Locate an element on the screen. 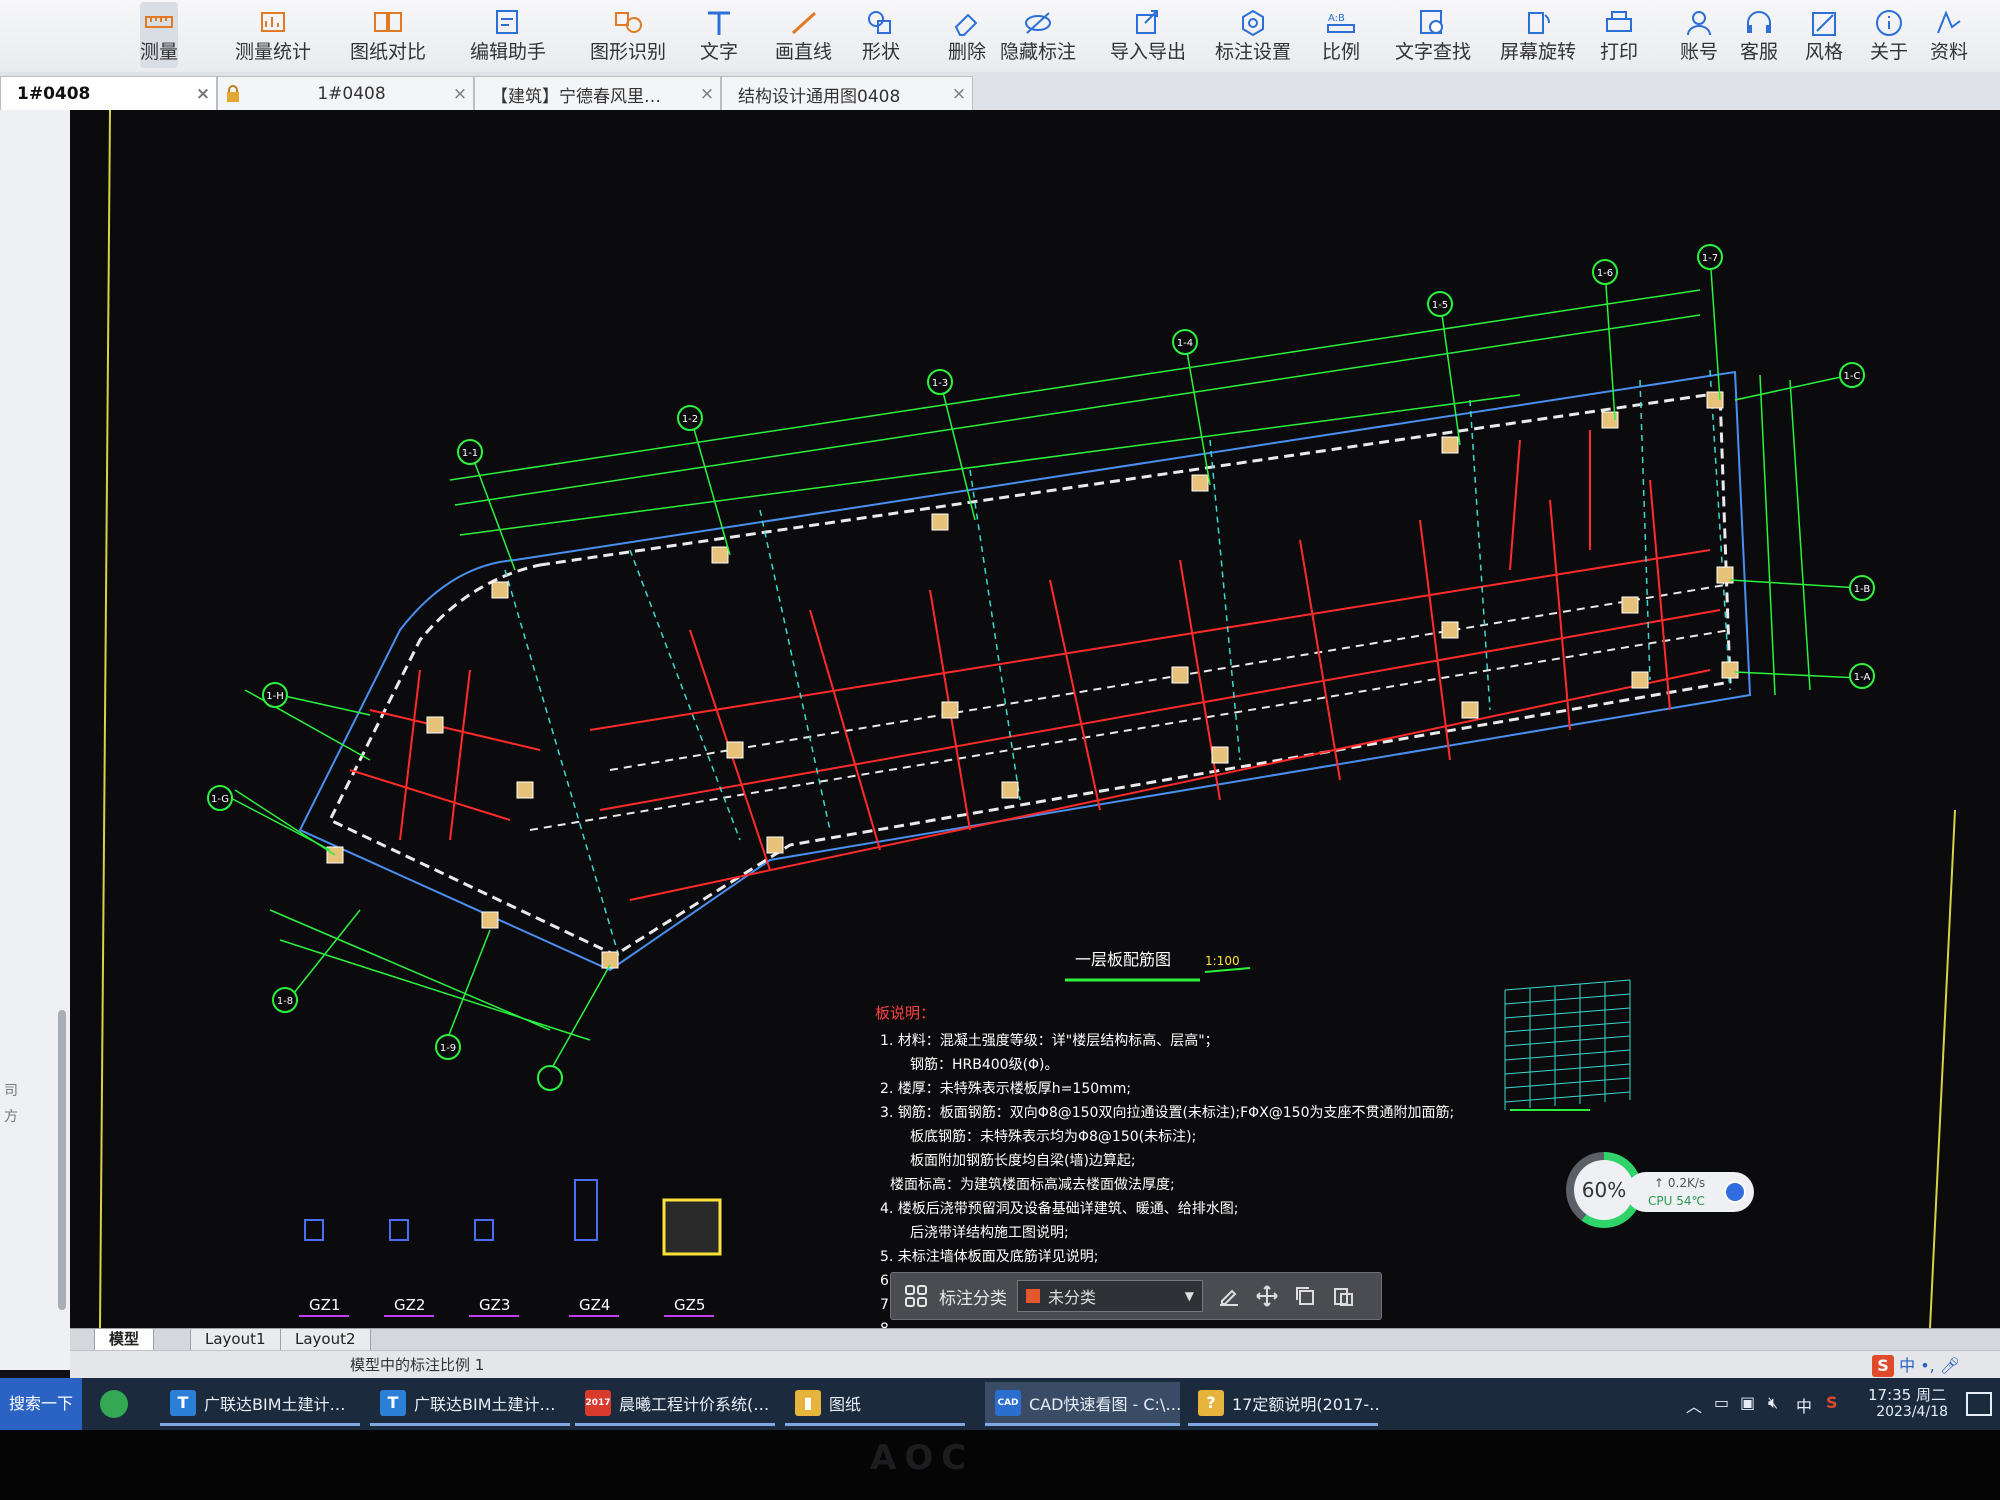 This screenshot has height=1500, width=2000. toolbar-materials-button: 资料 is located at coordinates (1949, 35).